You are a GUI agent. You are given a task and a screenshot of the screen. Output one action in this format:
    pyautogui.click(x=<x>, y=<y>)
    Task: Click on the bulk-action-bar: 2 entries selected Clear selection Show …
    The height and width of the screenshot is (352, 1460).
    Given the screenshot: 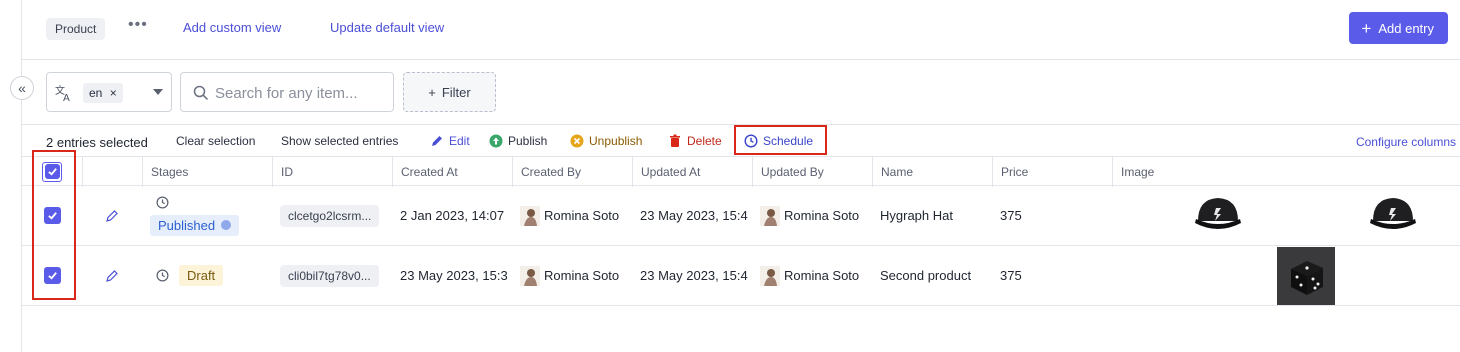 What is the action you would take?
    pyautogui.click(x=741, y=140)
    